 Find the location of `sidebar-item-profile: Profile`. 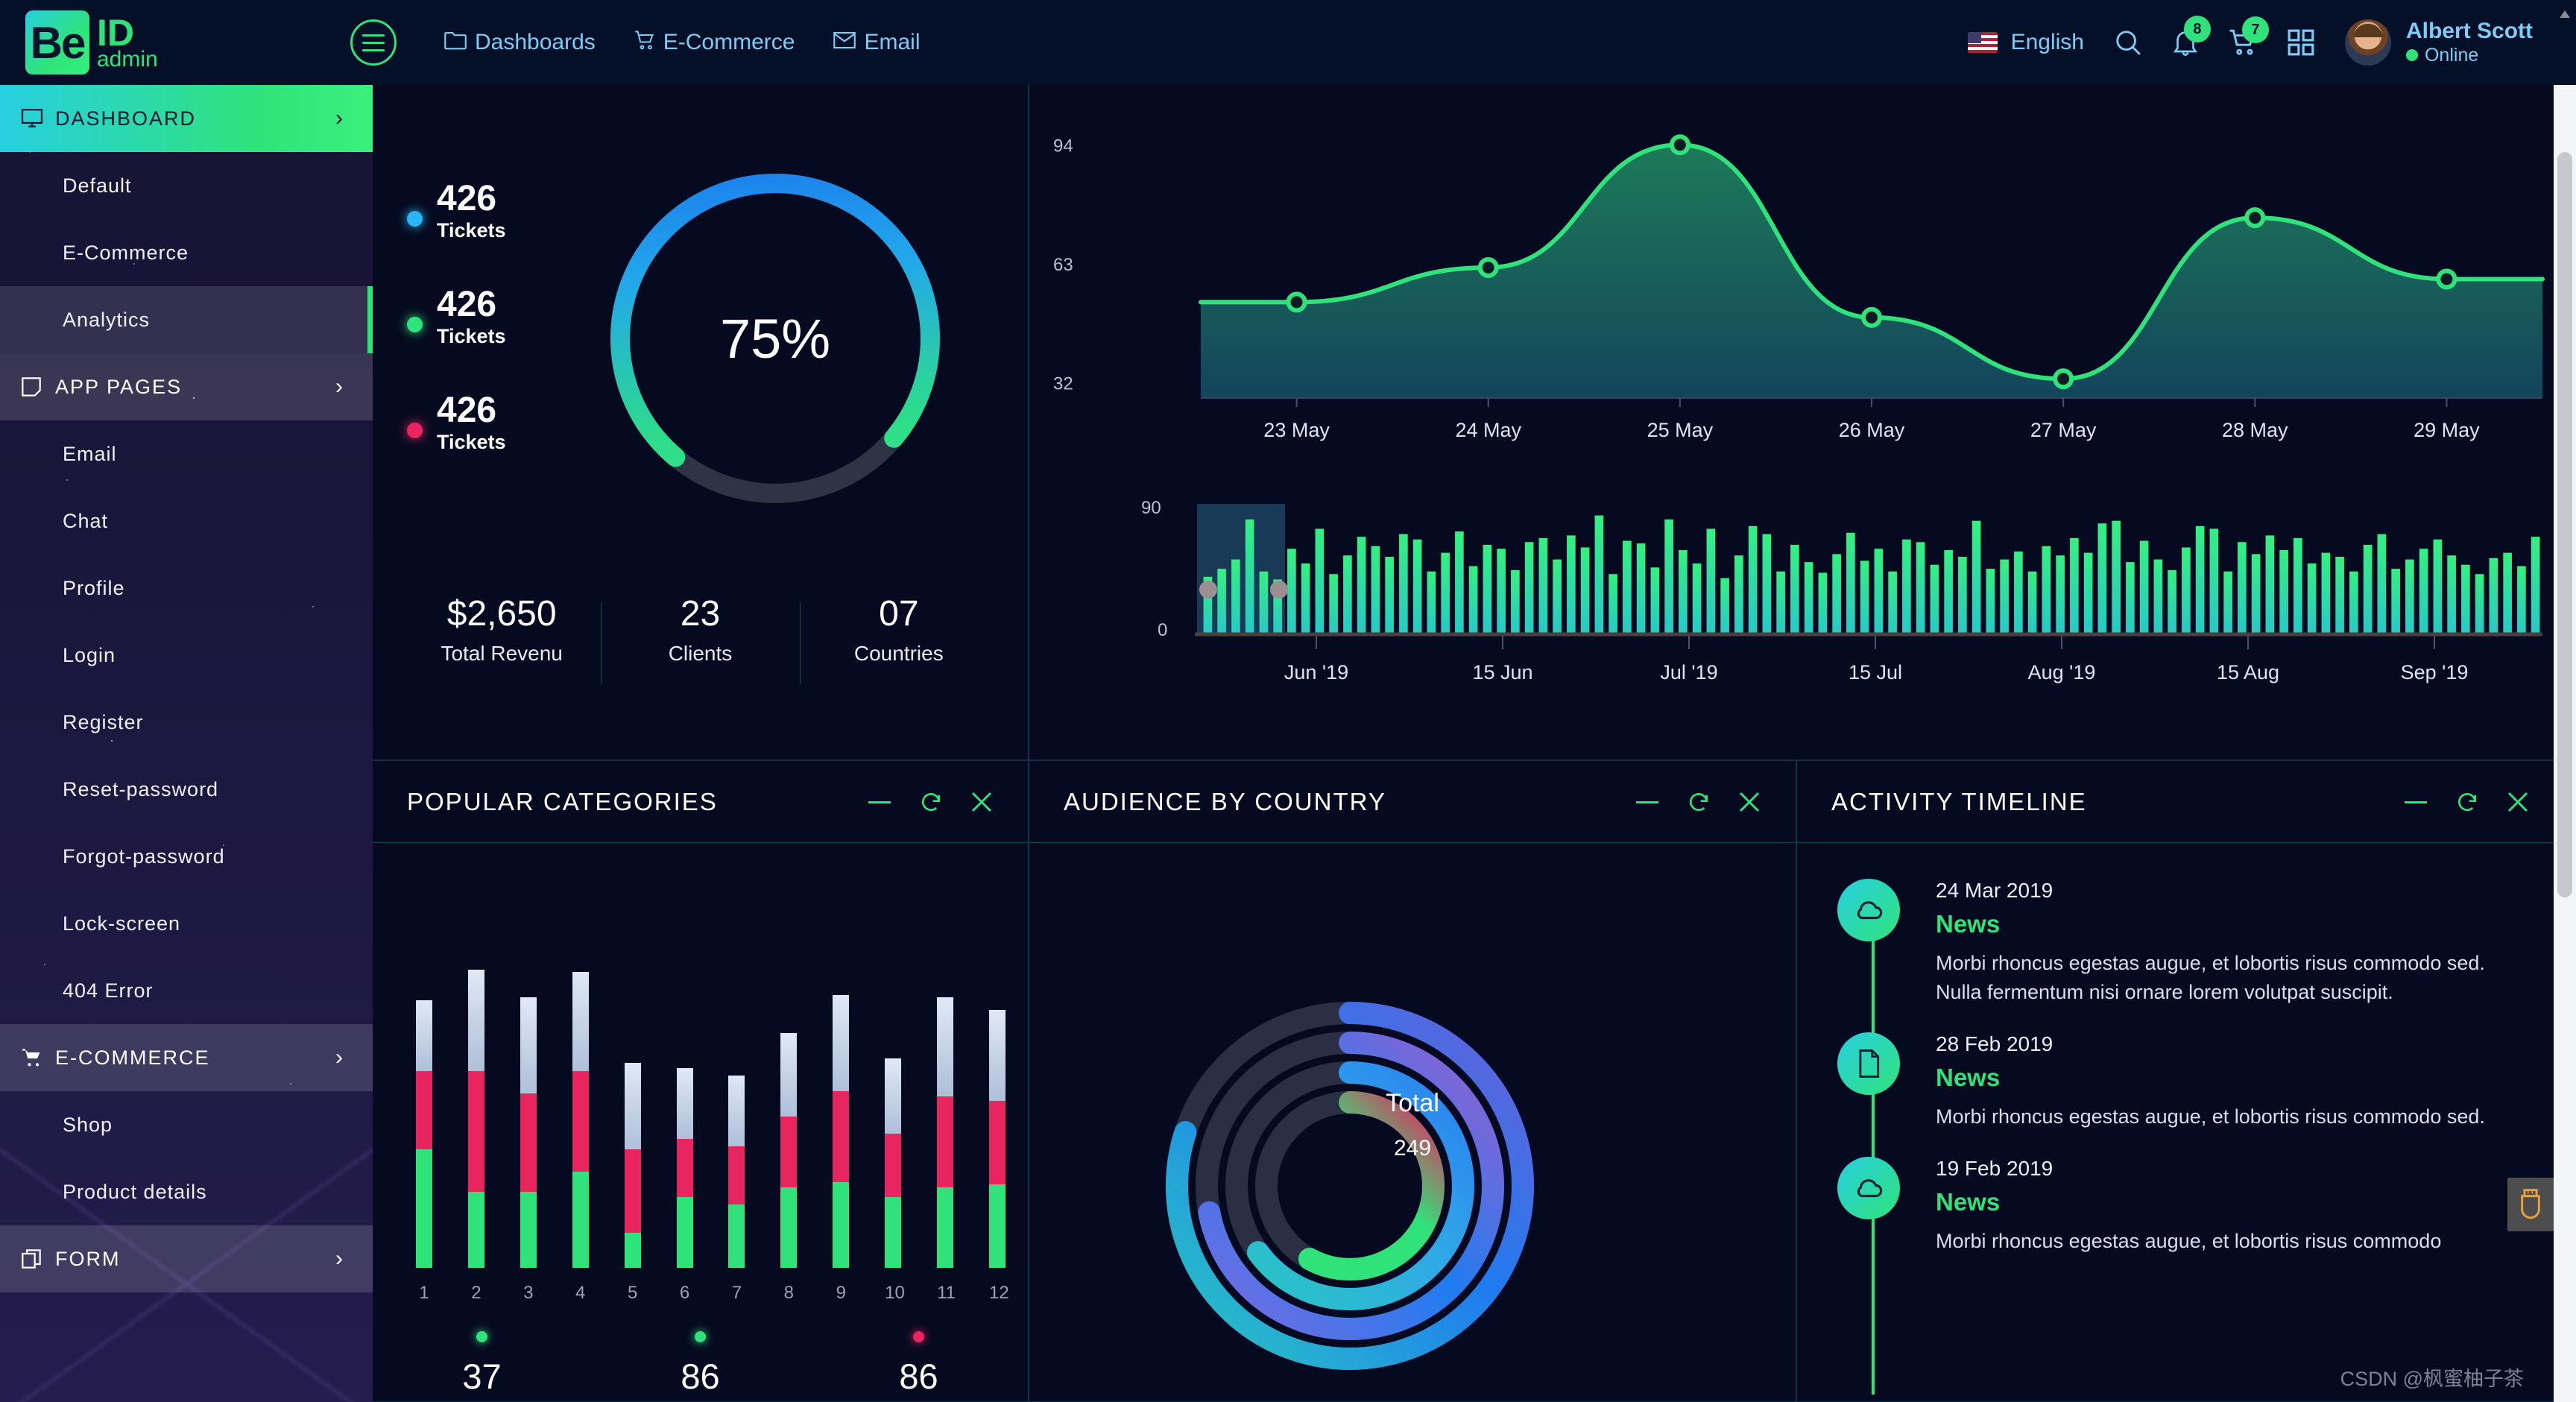

sidebar-item-profile: Profile is located at coordinates (187, 588).